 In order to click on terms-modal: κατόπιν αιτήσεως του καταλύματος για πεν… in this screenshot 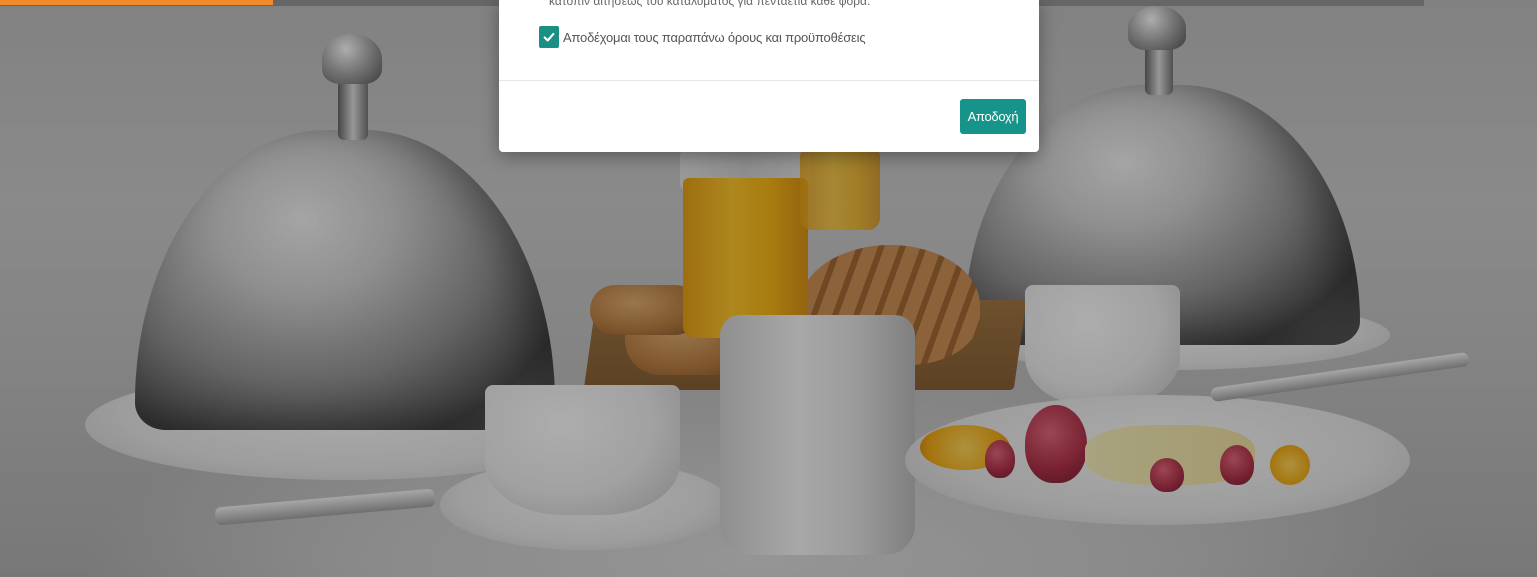, I will do `click(769, 76)`.